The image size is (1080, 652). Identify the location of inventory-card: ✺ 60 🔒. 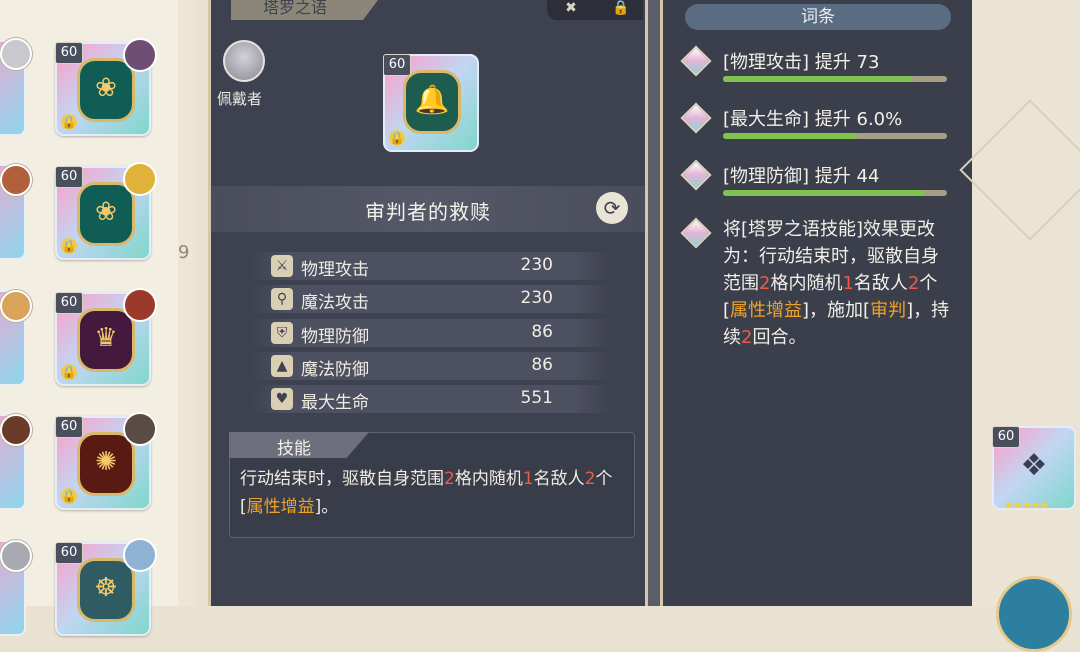
(106, 461).